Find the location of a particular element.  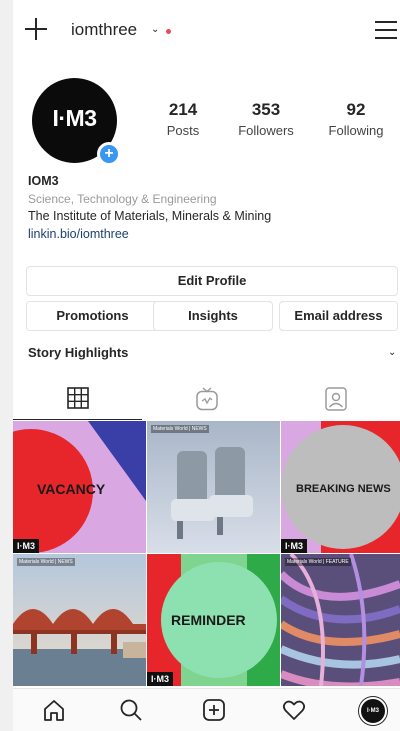

stat-followers: 353 Followers is located at coordinates (266, 119).